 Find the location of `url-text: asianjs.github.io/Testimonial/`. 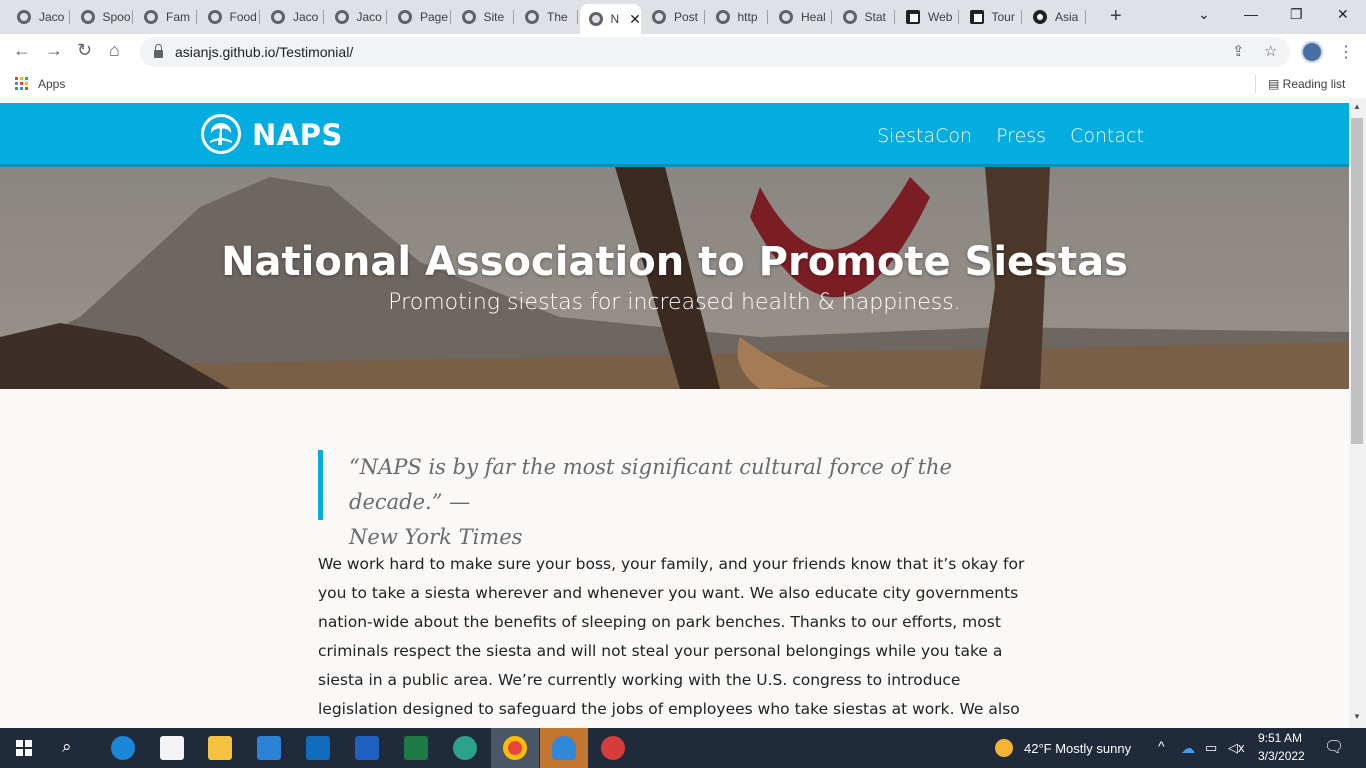

url-text: asianjs.github.io/Testimonial/ is located at coordinates (264, 52).